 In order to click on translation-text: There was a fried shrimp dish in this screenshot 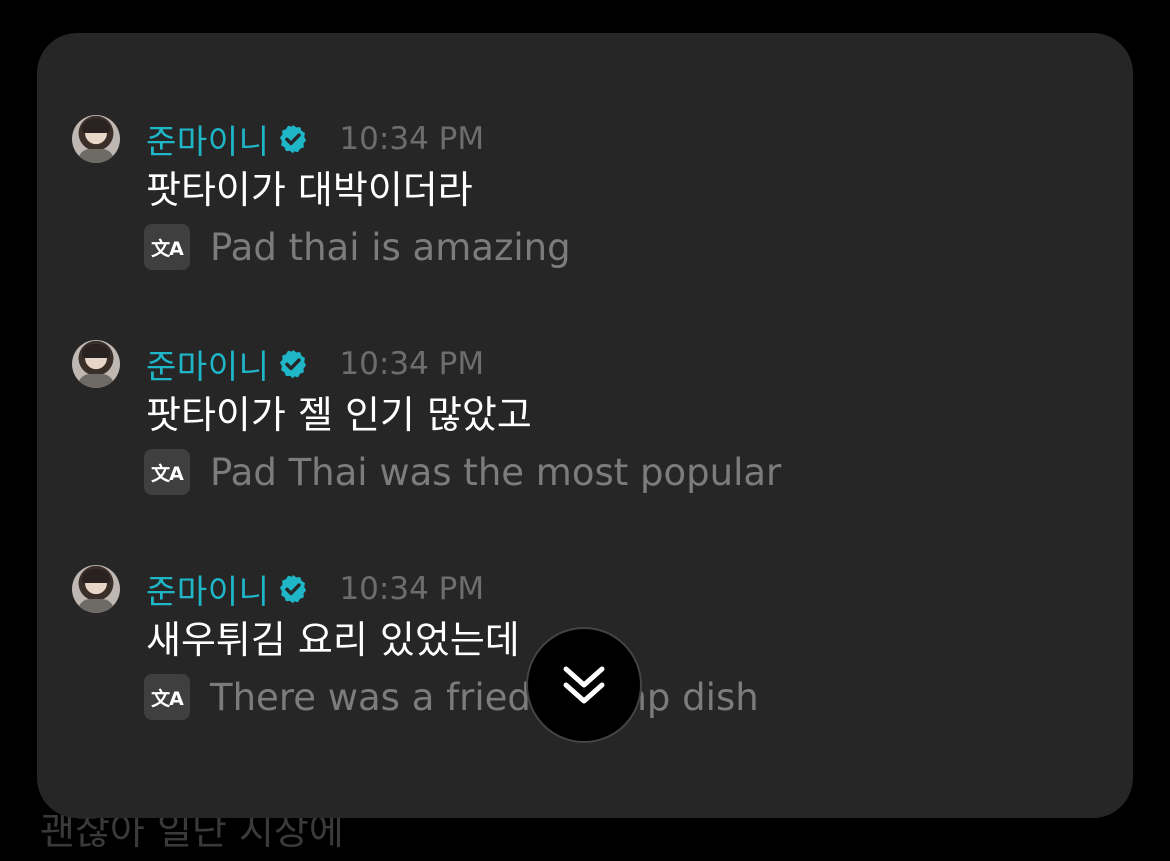, I will do `click(484, 697)`.